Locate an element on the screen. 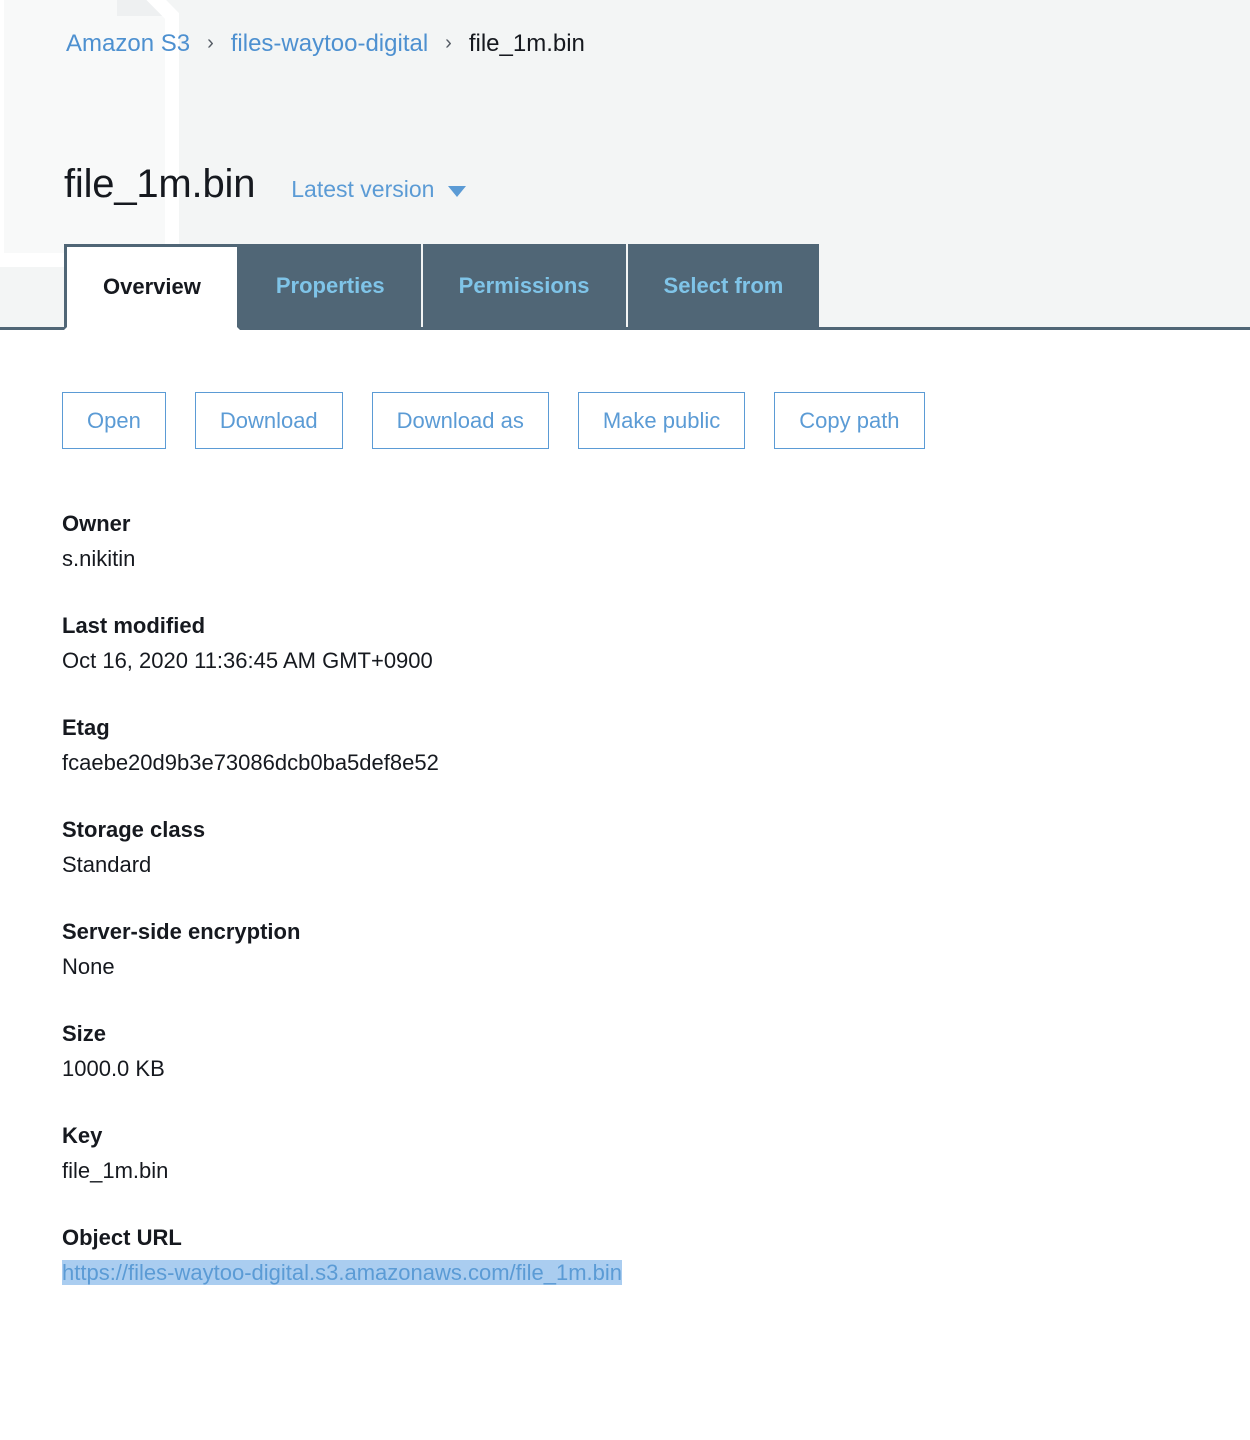  tab-permissions-label: Permissions is located at coordinates (524, 285).